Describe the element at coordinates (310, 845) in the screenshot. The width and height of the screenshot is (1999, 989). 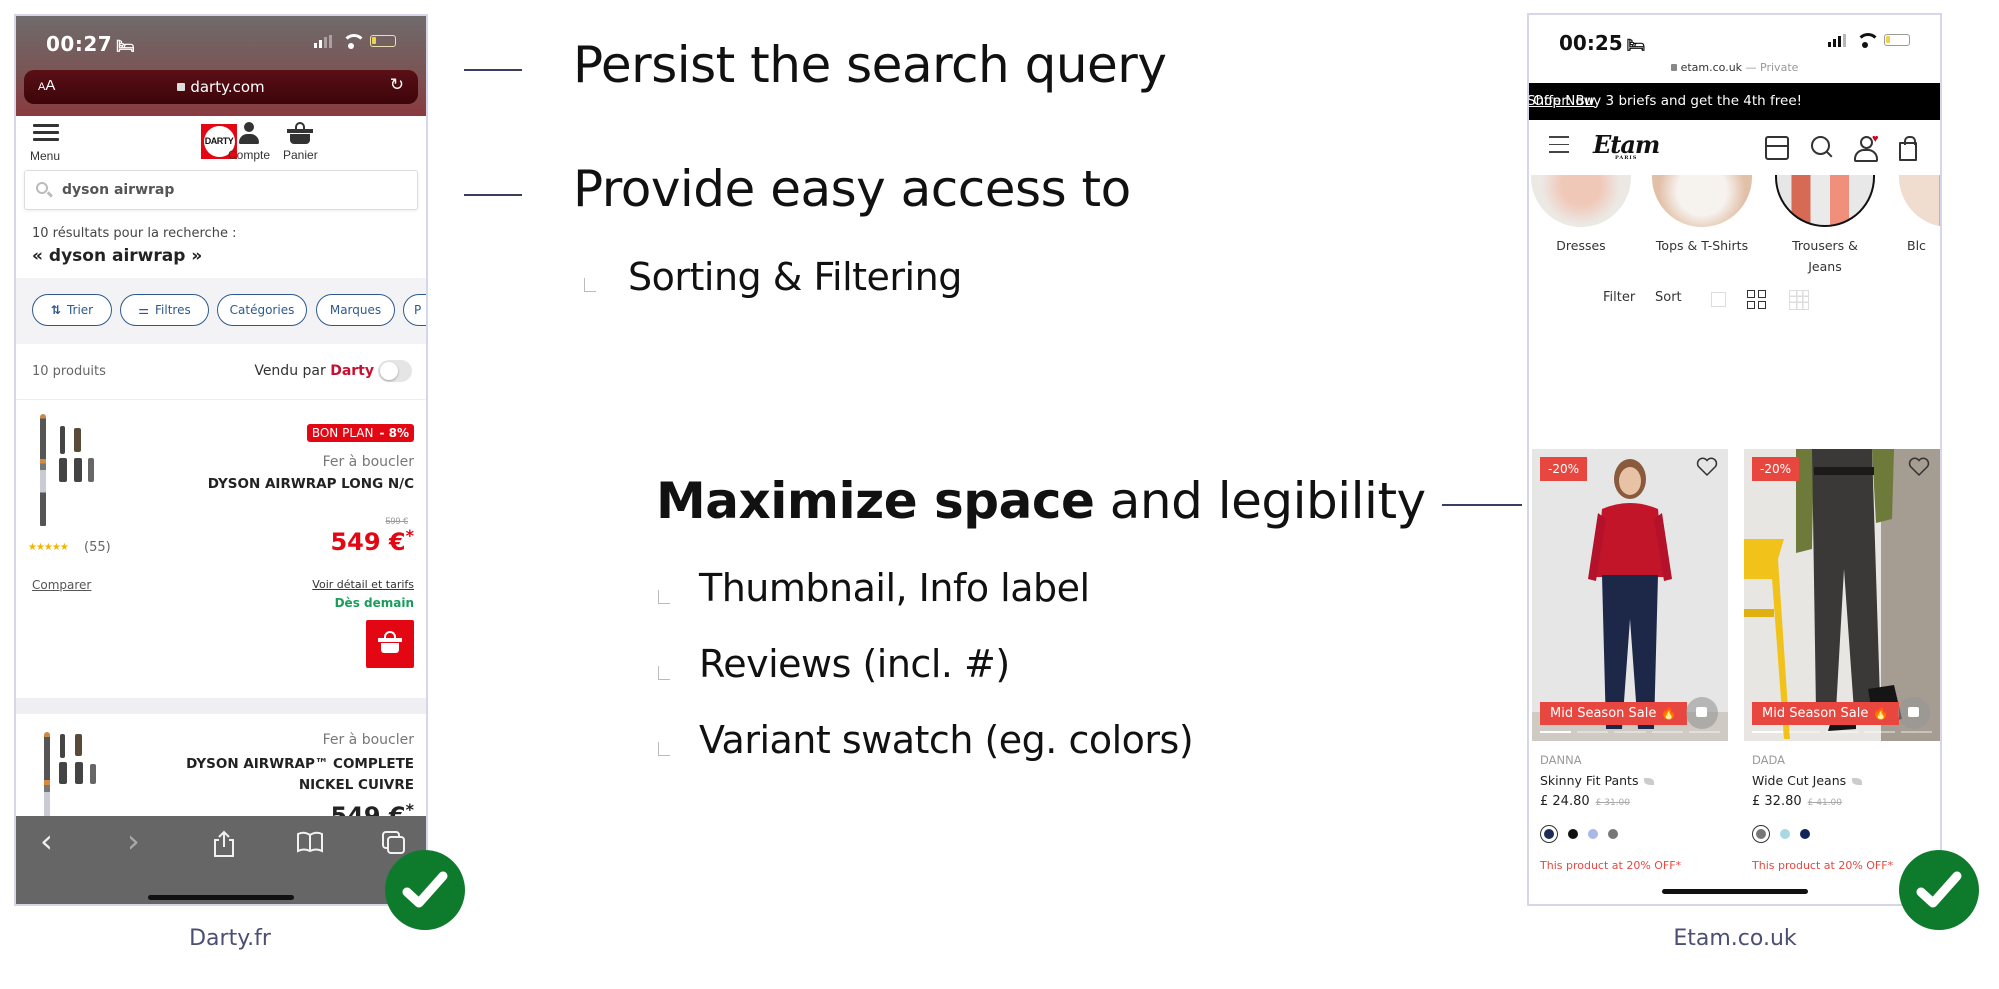
I see `bookmarks-icon` at that location.